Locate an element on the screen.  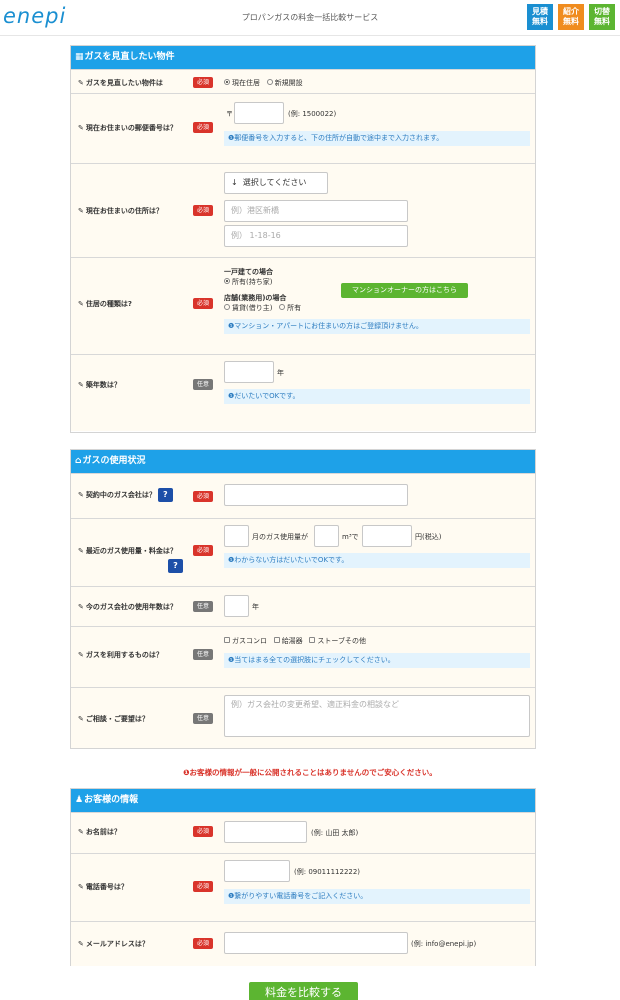
prefecture-select-label: 選択してください is located at coordinates (274, 182).